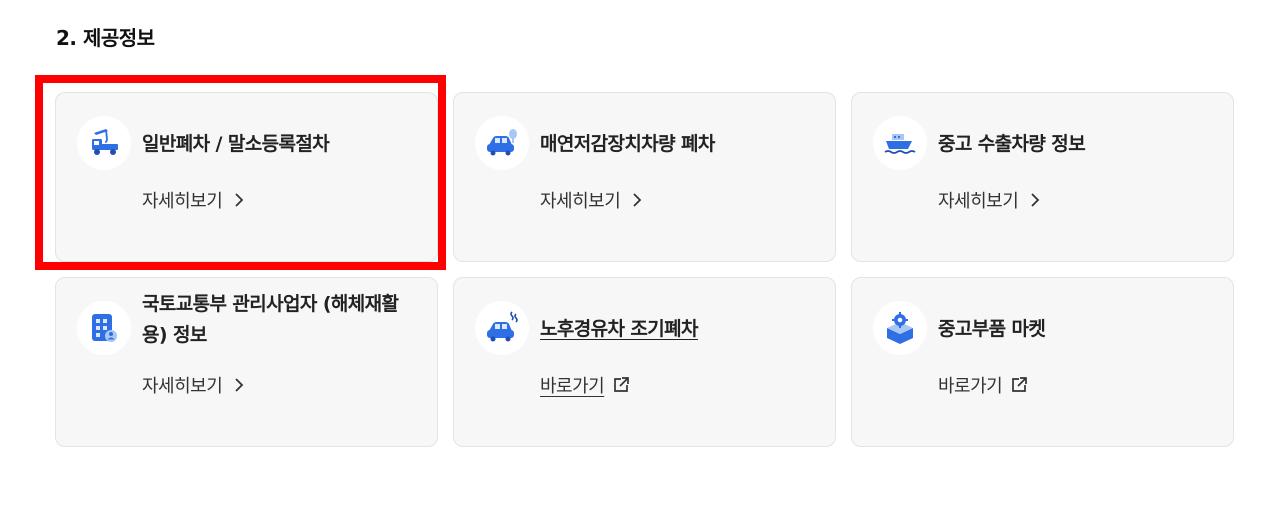 The height and width of the screenshot is (532, 1285). What do you see at coordinates (1042, 177) in the screenshot?
I see `card-used-export-vehicle: 중고 수출차량 정보 자세히보기` at bounding box center [1042, 177].